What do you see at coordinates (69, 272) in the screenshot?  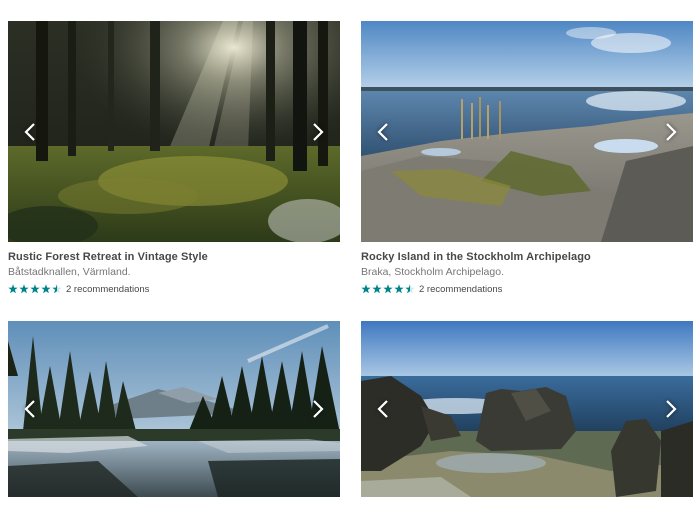 I see `listing-location: Båtstadknallen, Värmland.` at bounding box center [69, 272].